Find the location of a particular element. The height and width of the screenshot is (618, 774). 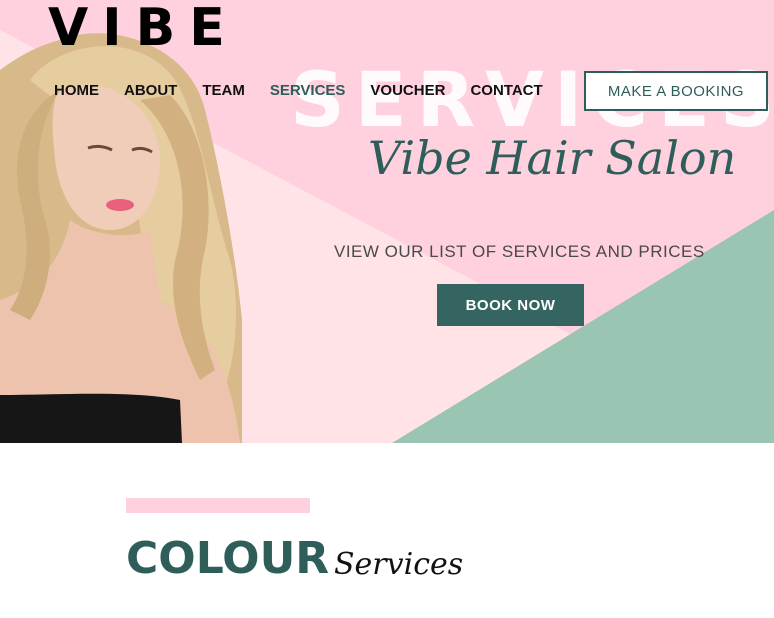

nav-services: SERVICES is located at coordinates (308, 91).